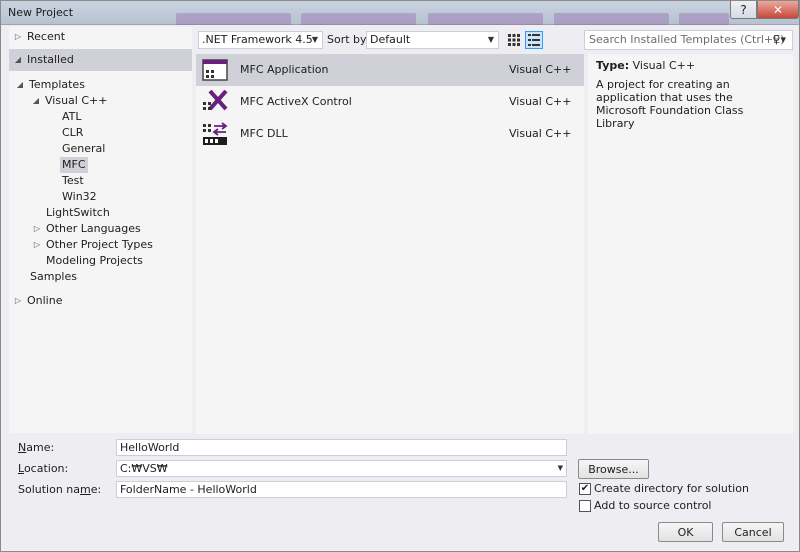  I want to click on mfc-dll-icon, so click(215, 133).